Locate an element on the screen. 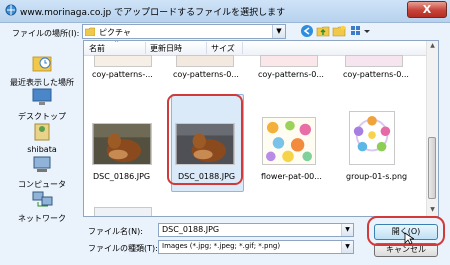 The width and height of the screenshot is (450, 265). title-bar: www.morinaga.co.jp でアップロードするファイルを選択します X is located at coordinates (225, 11).